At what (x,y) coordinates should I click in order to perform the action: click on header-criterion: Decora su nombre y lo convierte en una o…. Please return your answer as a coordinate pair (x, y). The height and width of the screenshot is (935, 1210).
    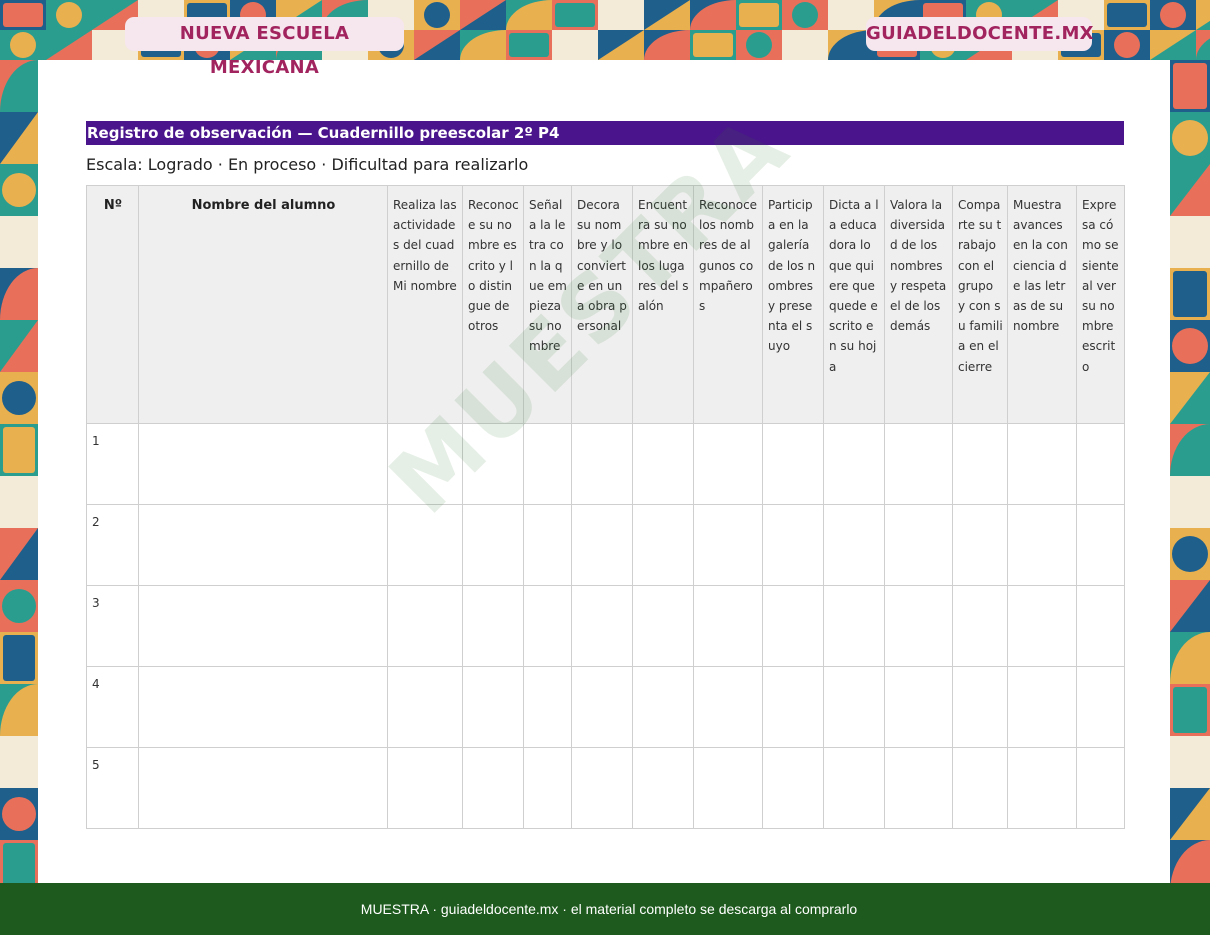
    Looking at the image, I should click on (602, 304).